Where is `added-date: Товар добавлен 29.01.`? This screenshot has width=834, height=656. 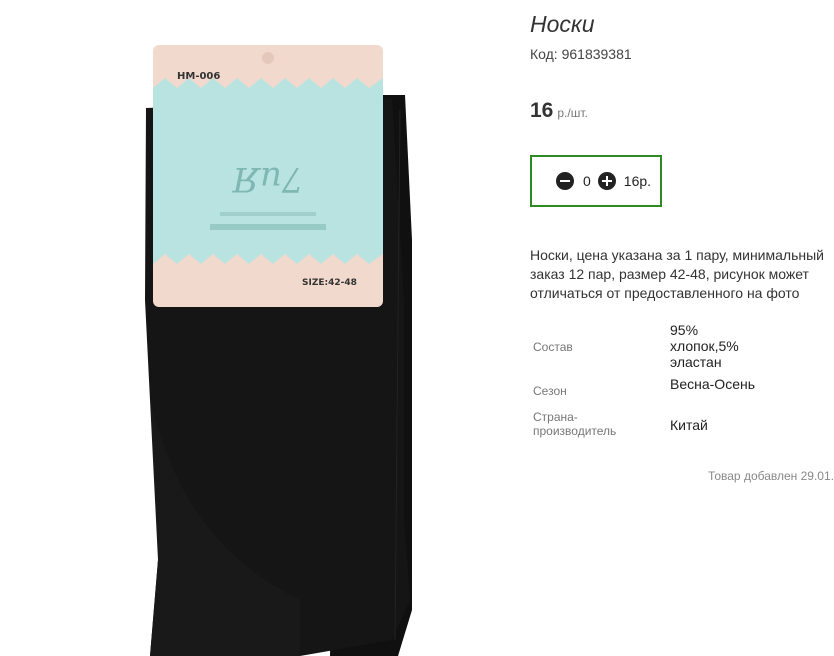 added-date: Товар добавлен 29.01. is located at coordinates (770, 476).